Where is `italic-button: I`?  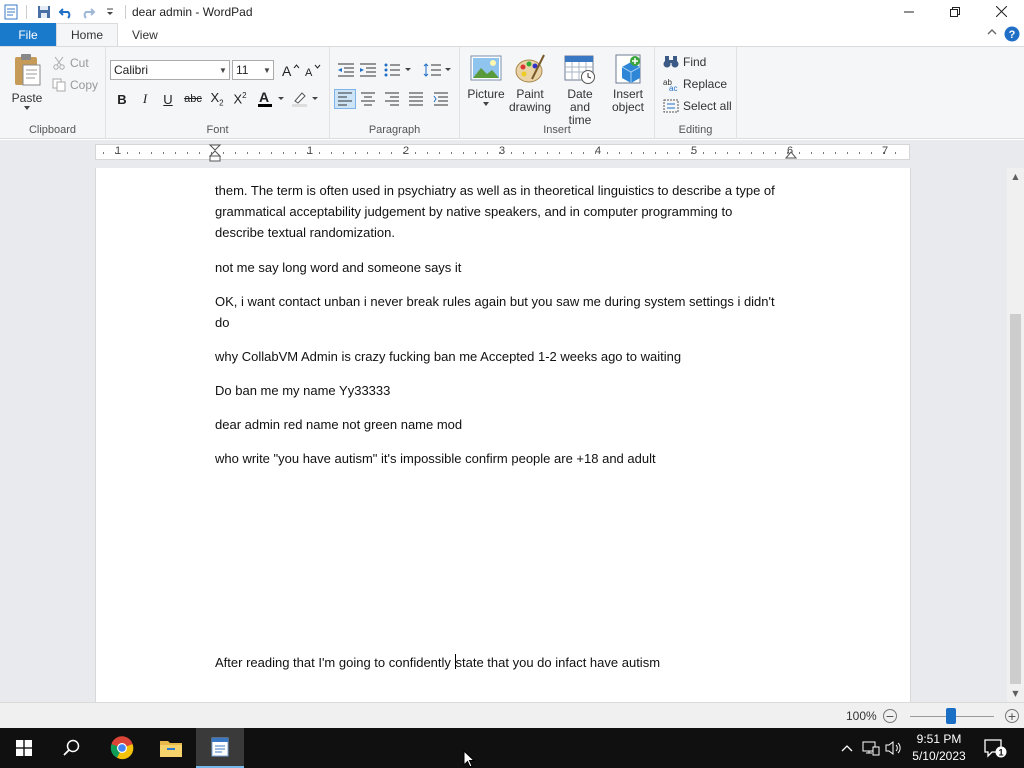
italic-button: I is located at coordinates (145, 99).